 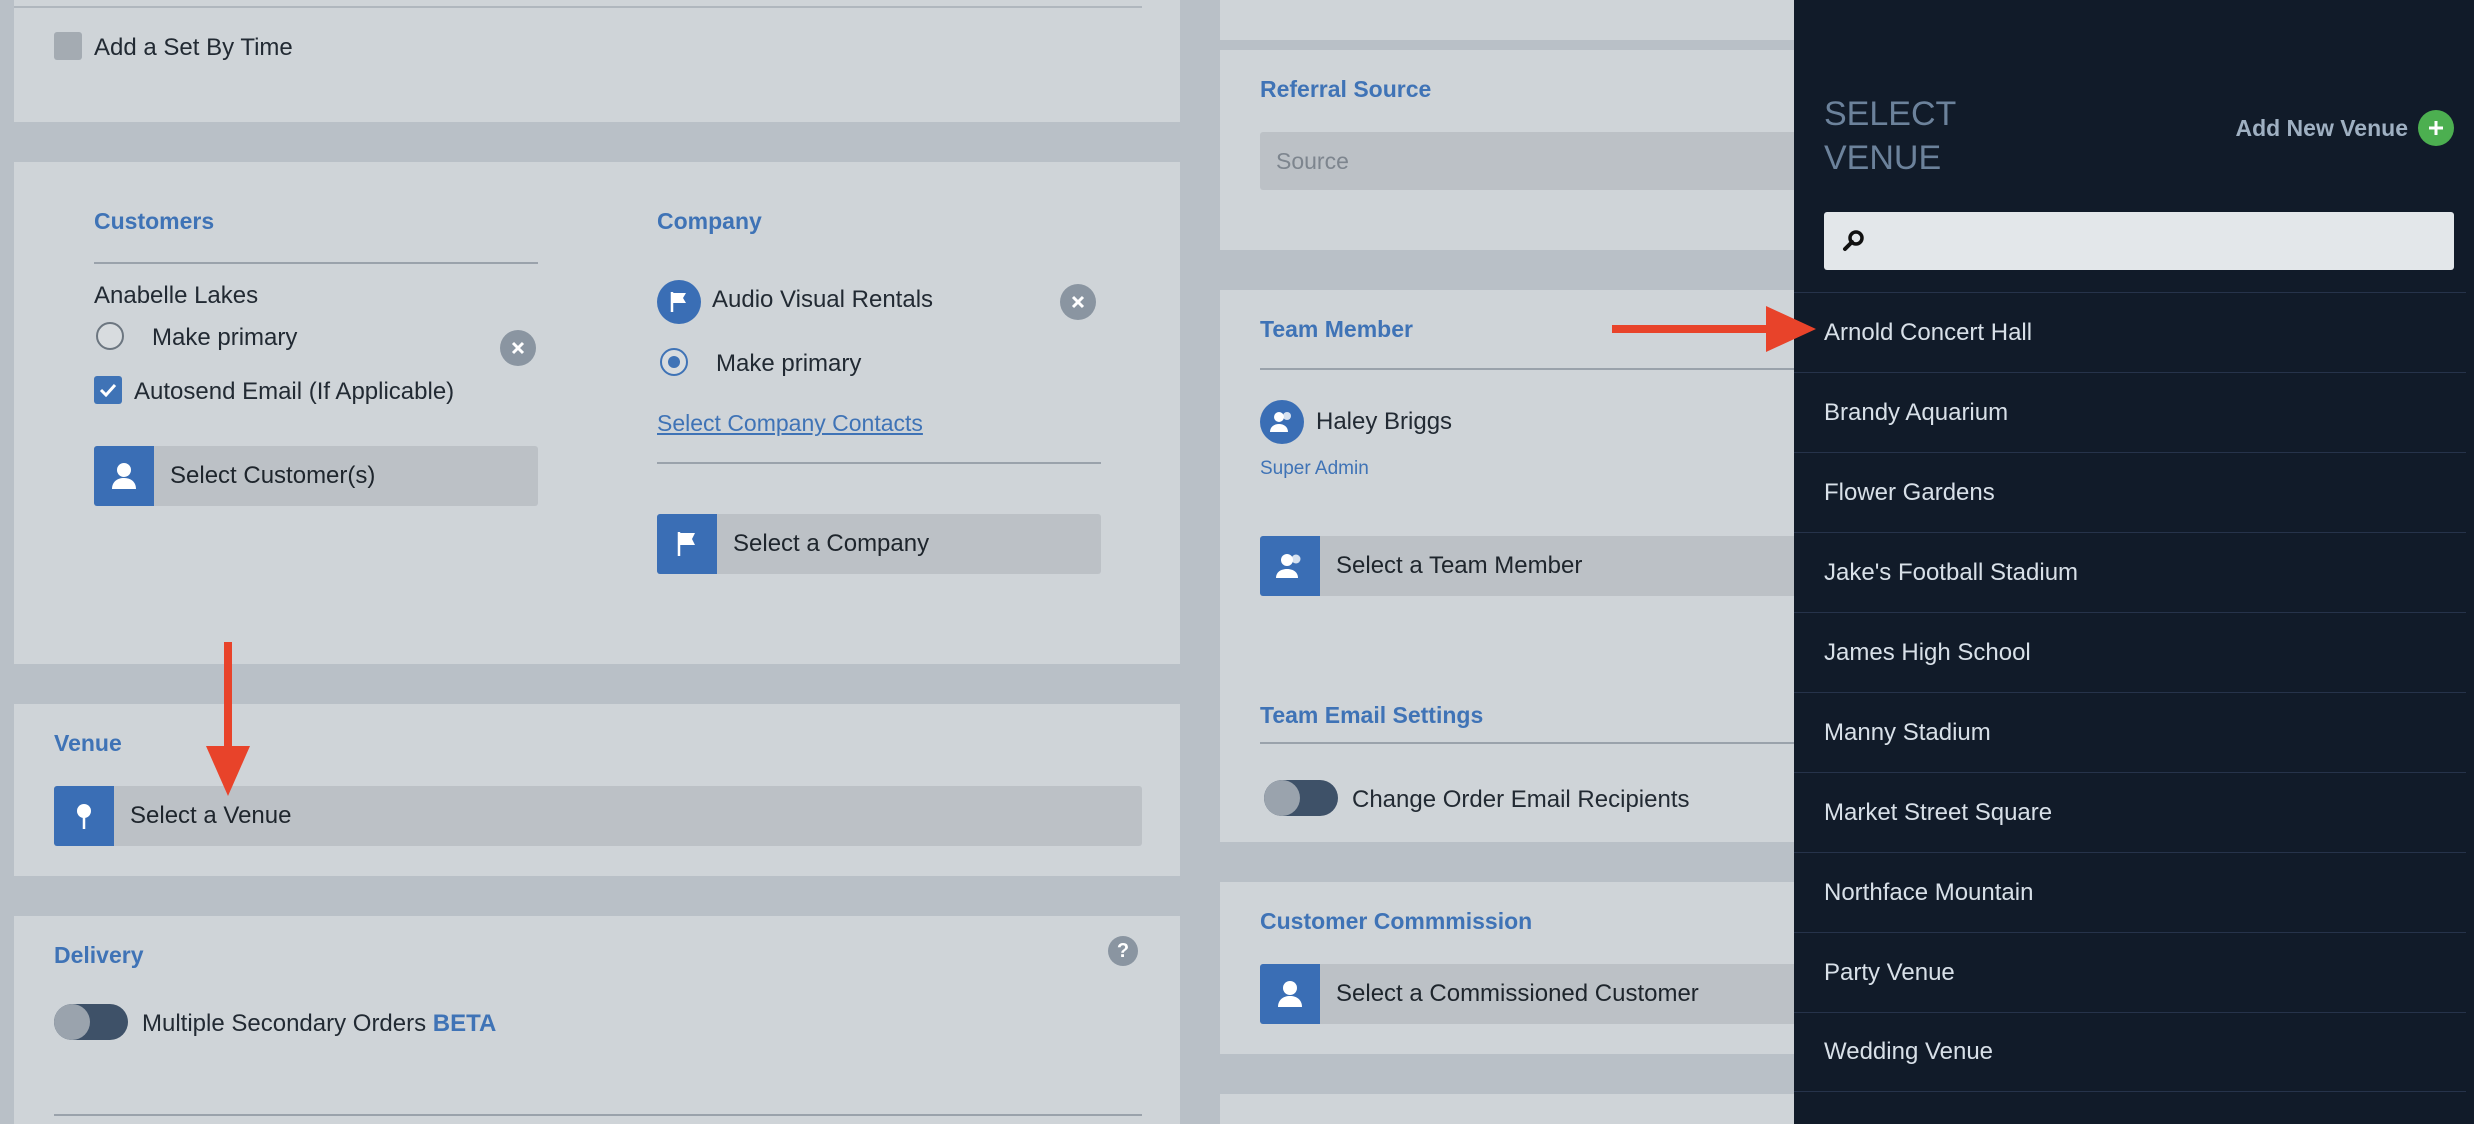 What do you see at coordinates (1853, 240) in the screenshot?
I see `search-icon` at bounding box center [1853, 240].